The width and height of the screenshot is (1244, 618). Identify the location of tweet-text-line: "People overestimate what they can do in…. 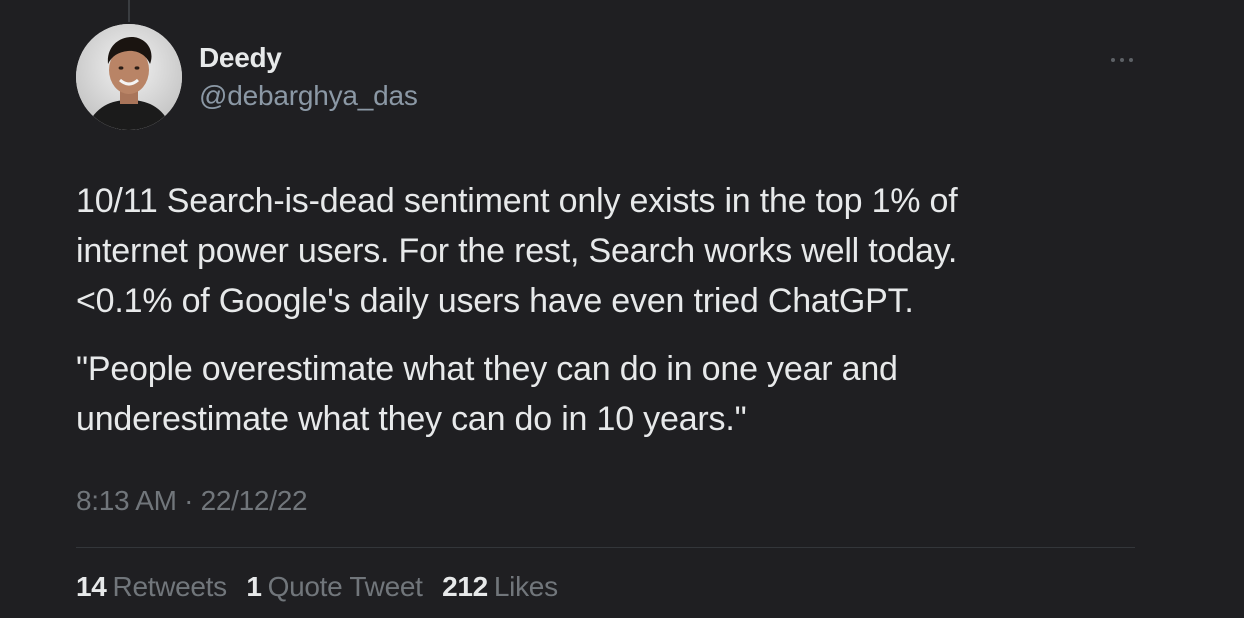
(487, 369).